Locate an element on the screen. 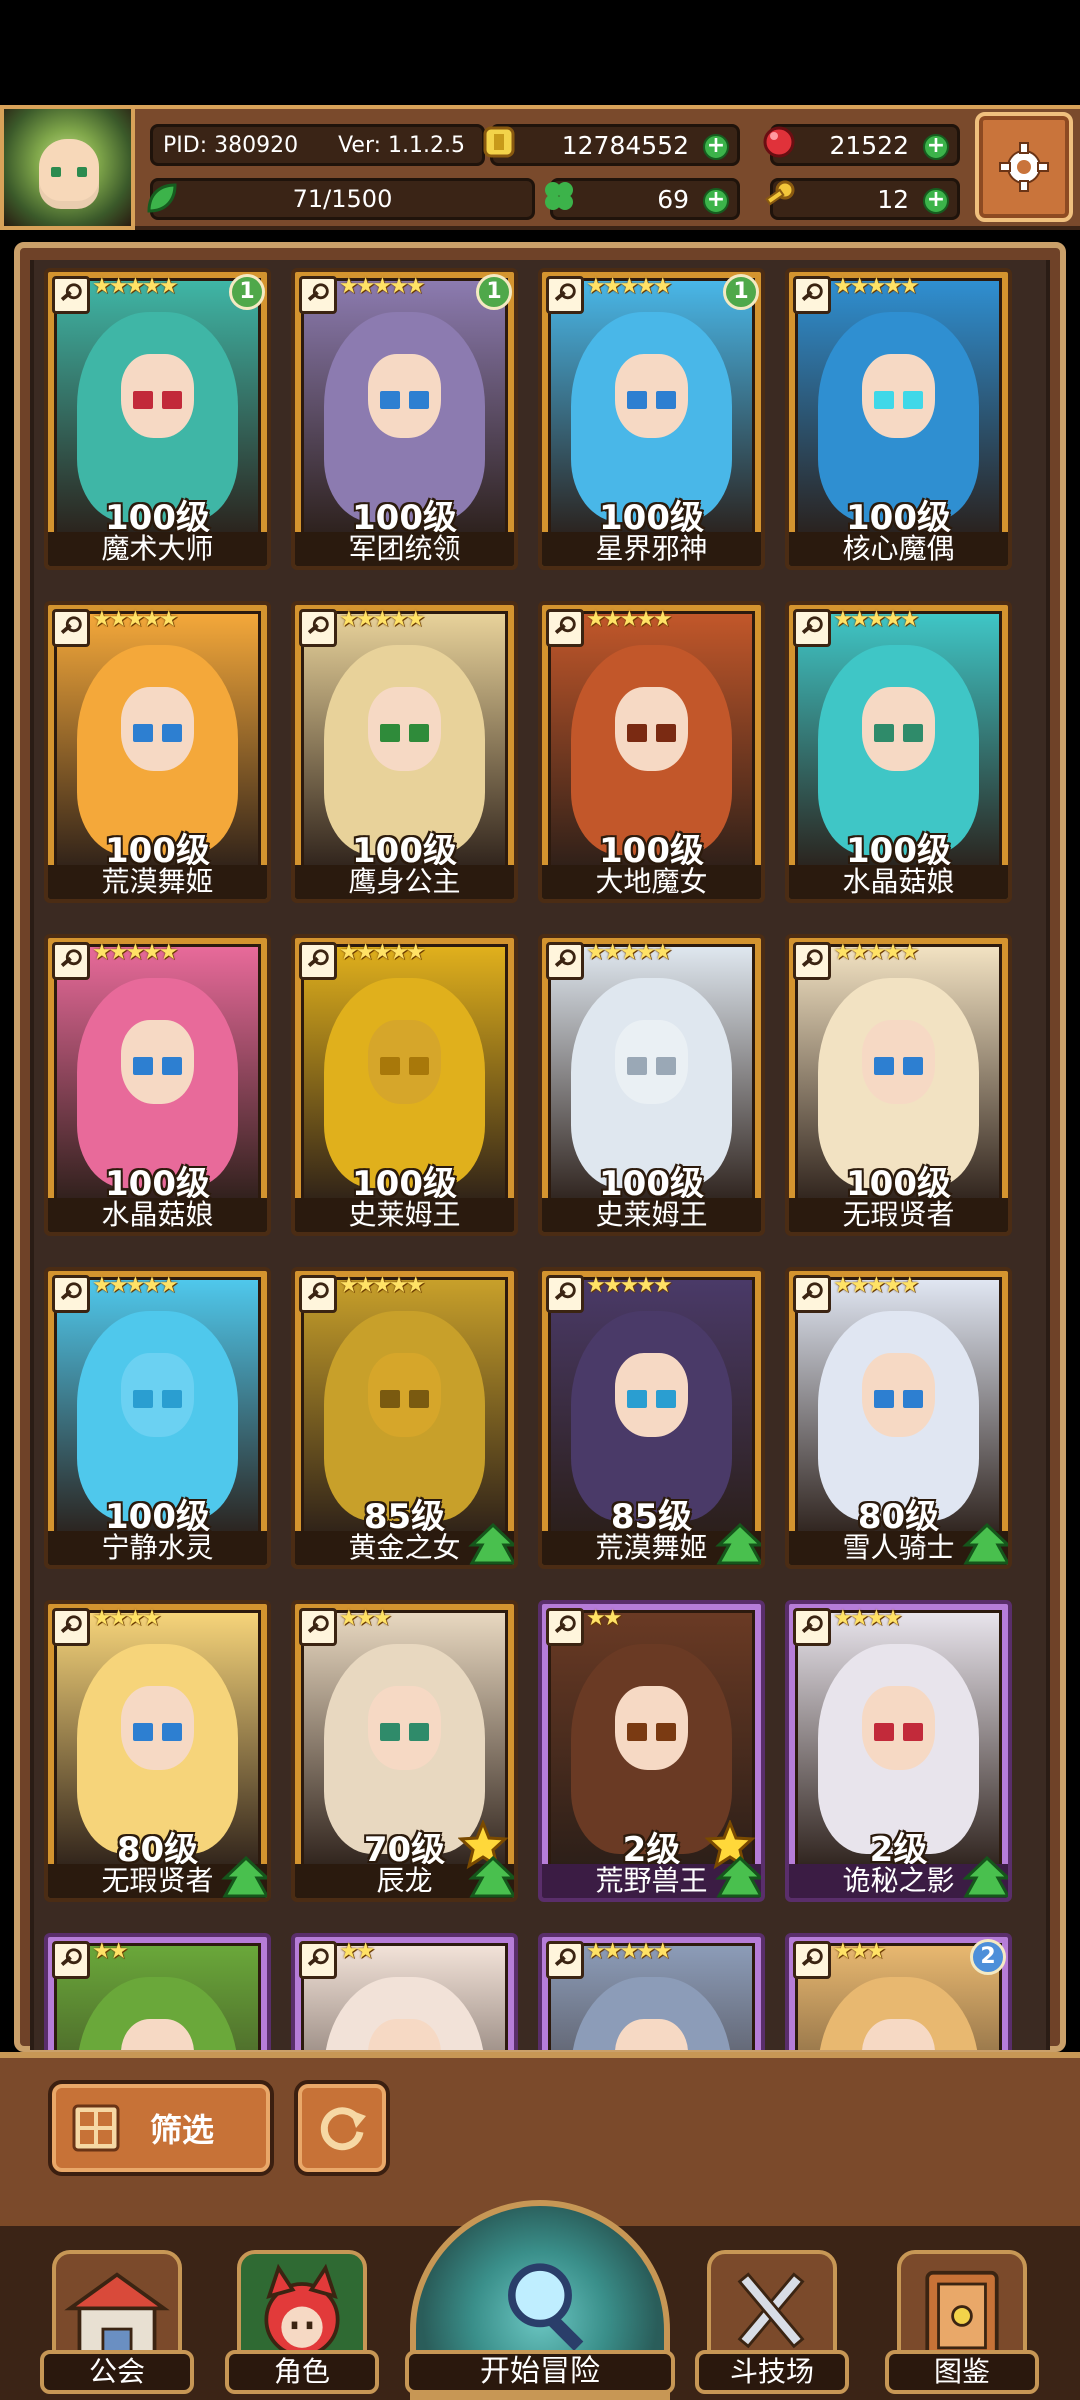 This screenshot has width=1080, height=2400. nav-adventure-label: 开始冒险 is located at coordinates (540, 2372).